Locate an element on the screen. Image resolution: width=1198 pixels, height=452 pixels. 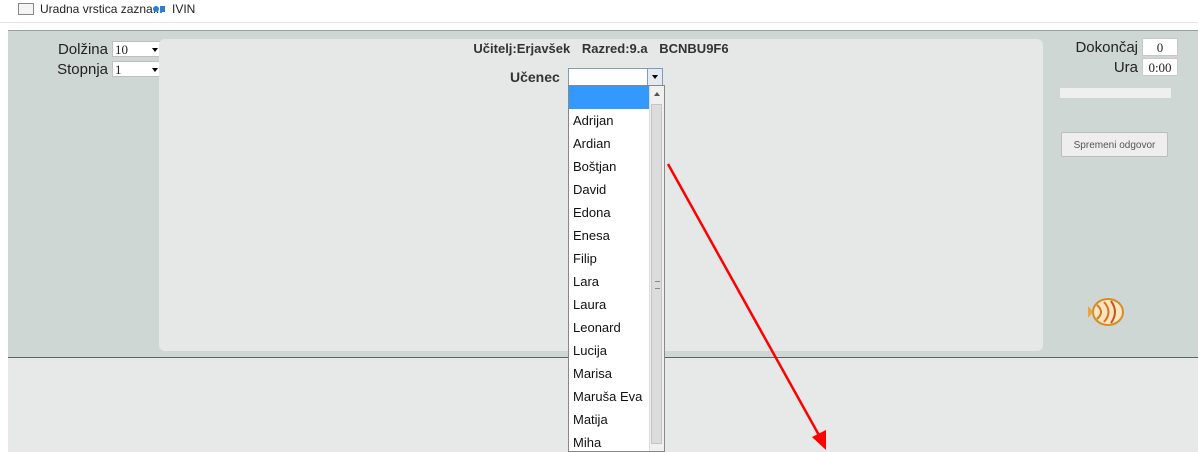
student-option is located at coordinates (609, 97).